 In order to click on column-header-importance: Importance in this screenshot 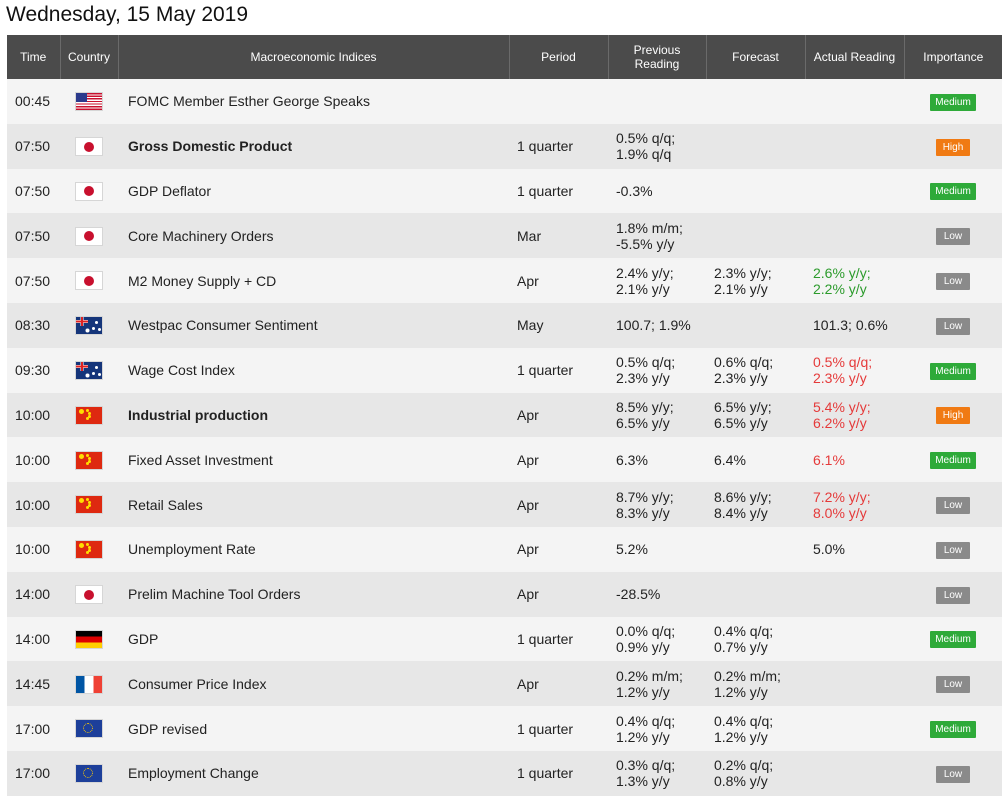, I will do `click(953, 57)`.